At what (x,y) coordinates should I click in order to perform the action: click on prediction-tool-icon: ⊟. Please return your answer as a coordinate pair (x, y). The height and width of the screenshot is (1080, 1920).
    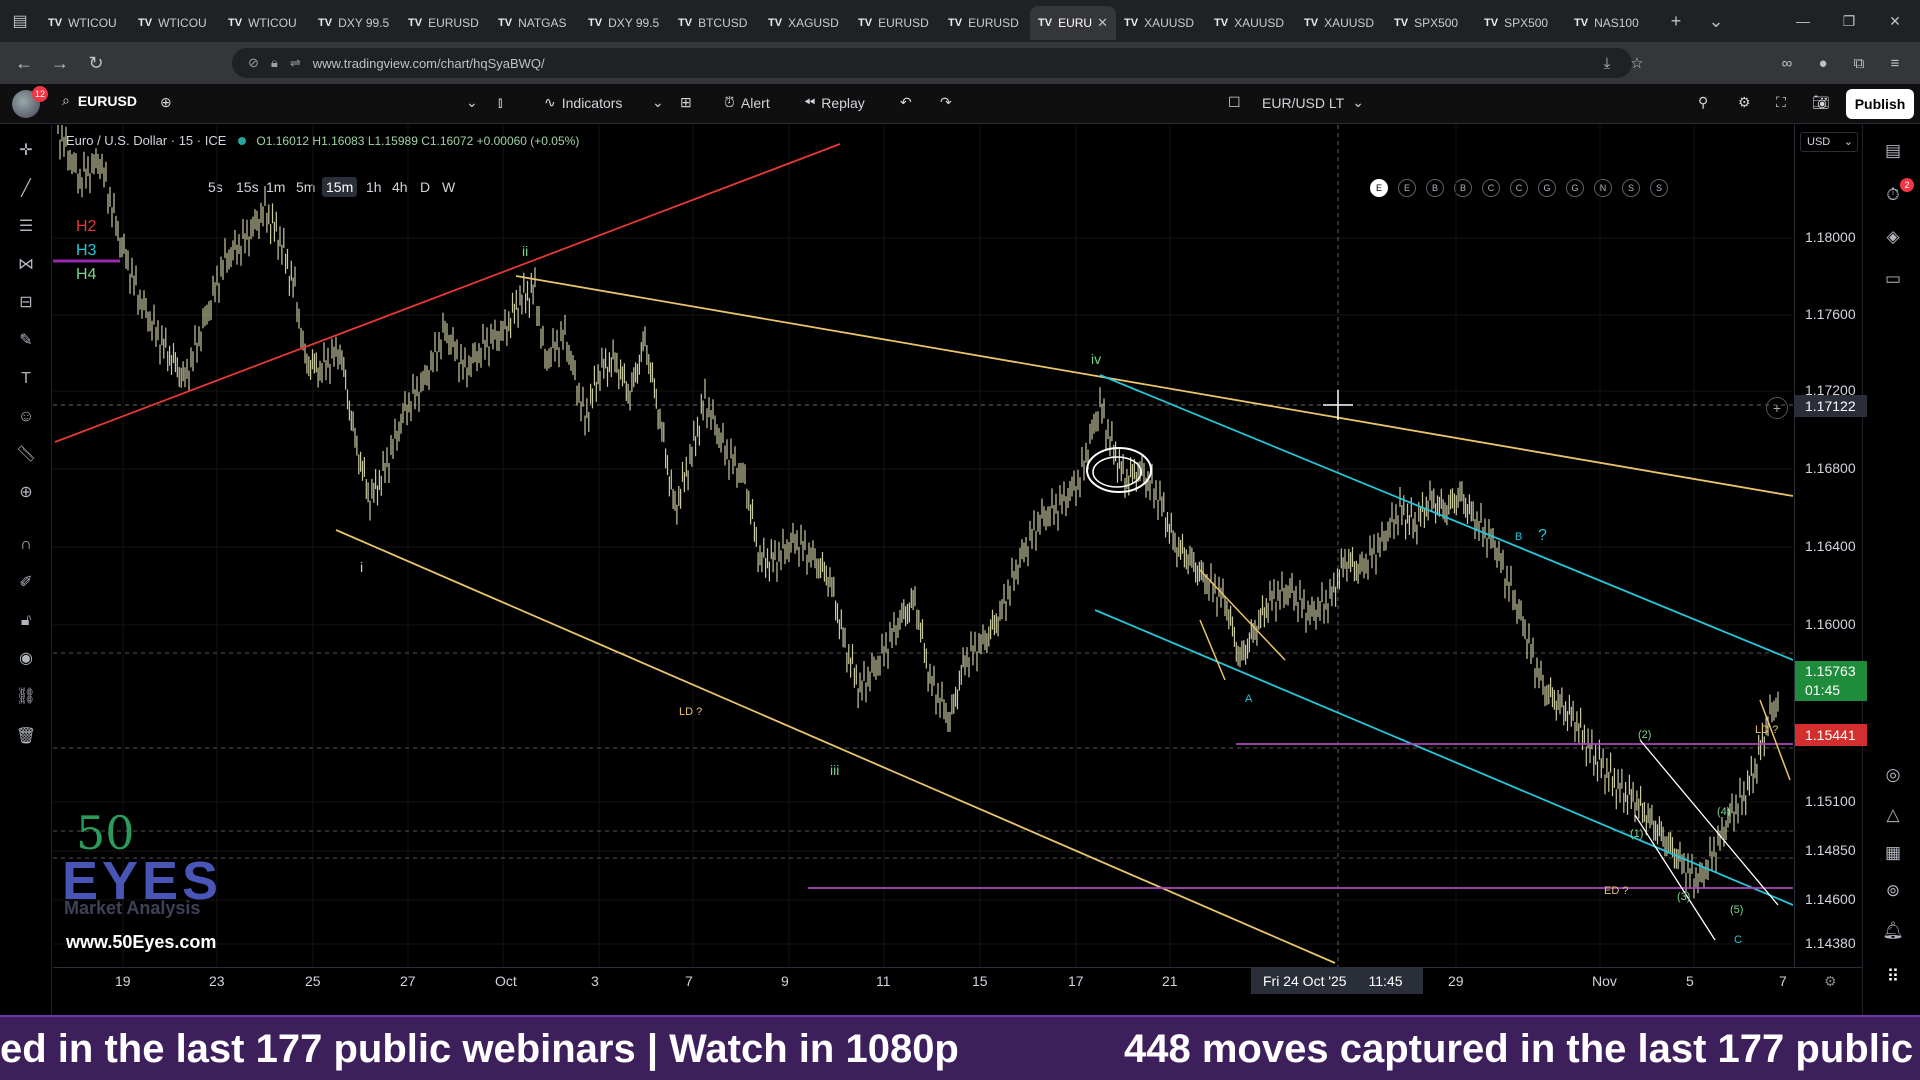
    Looking at the image, I should click on (26, 303).